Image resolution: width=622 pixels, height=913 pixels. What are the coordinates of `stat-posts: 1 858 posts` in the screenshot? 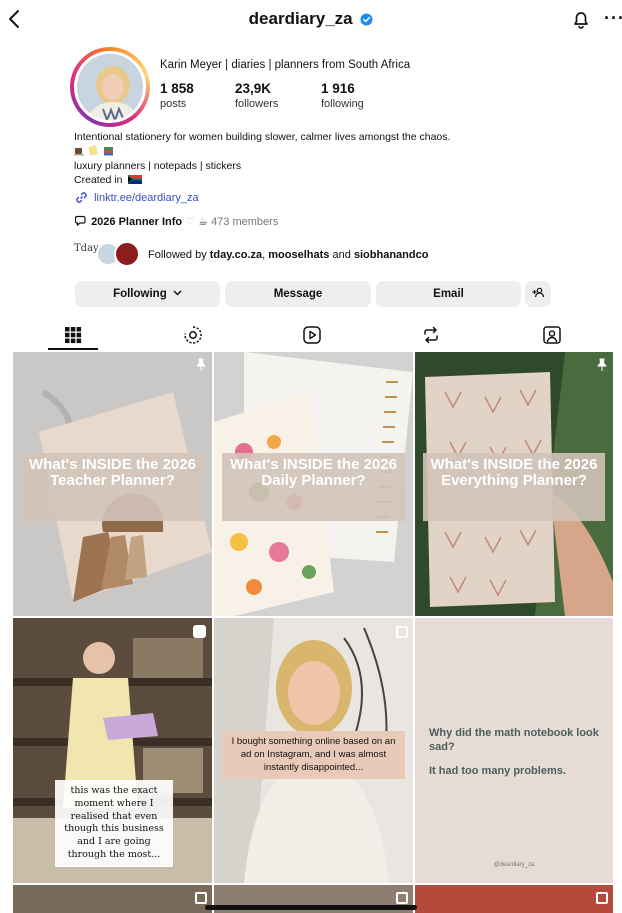 It's located at (177, 95).